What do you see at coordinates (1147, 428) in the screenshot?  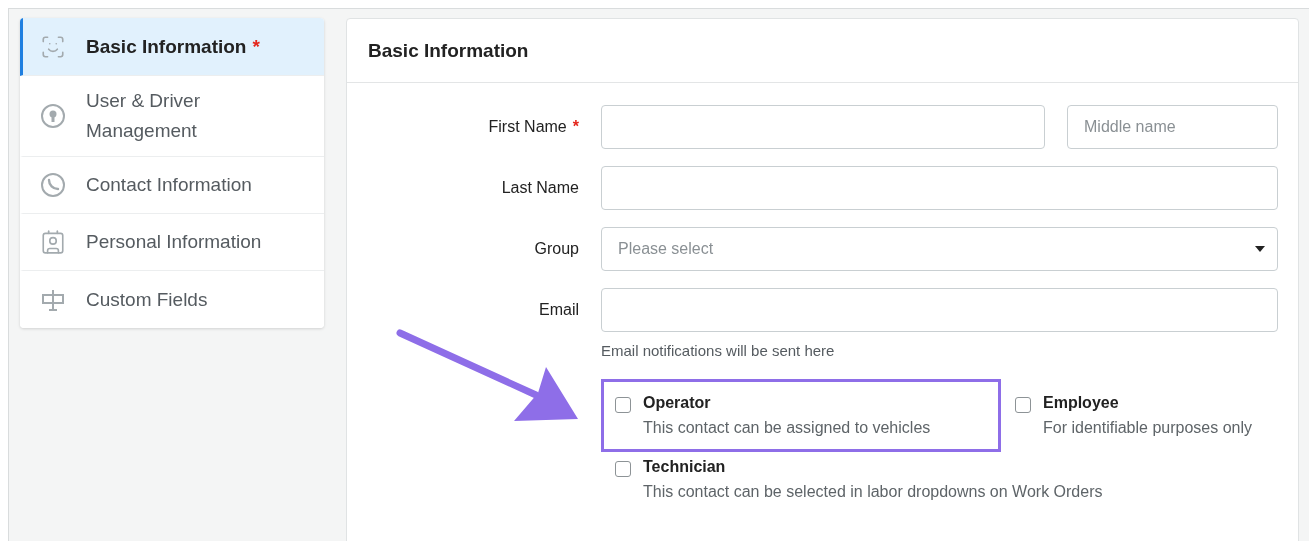 I see `option-description: For identifiable purposes only` at bounding box center [1147, 428].